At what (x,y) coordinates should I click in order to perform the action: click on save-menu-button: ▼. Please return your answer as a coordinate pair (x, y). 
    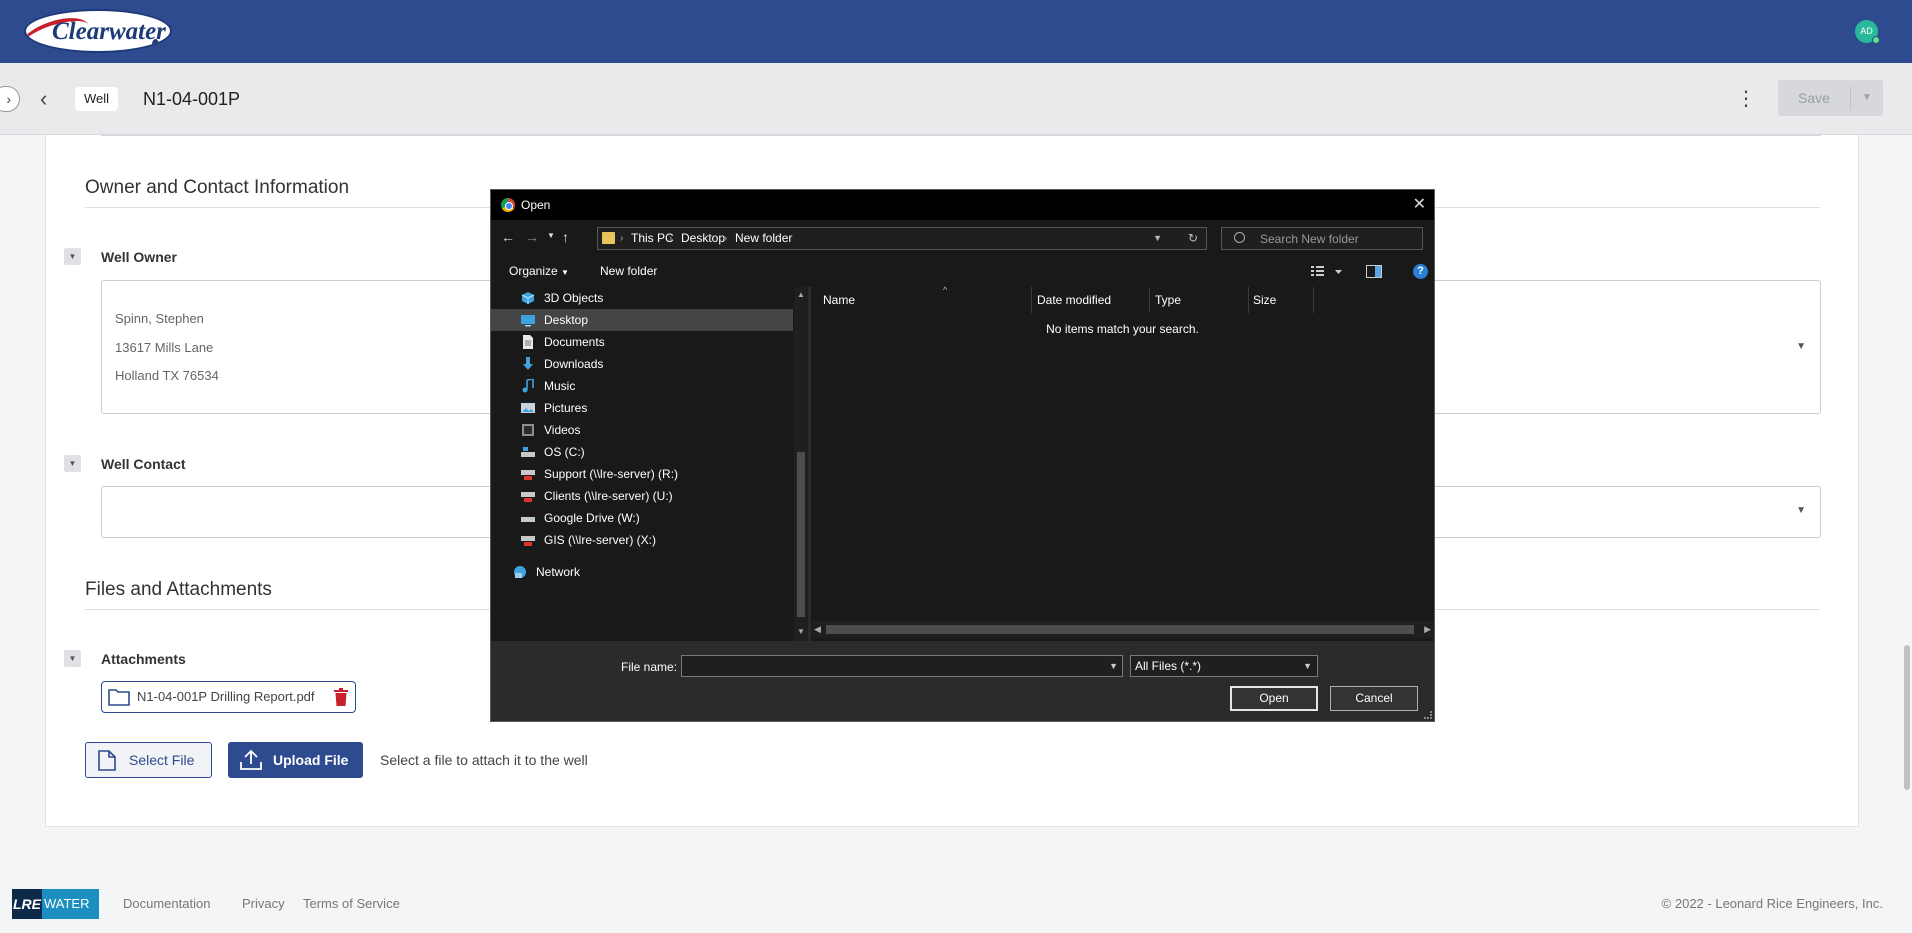
    Looking at the image, I should click on (1867, 98).